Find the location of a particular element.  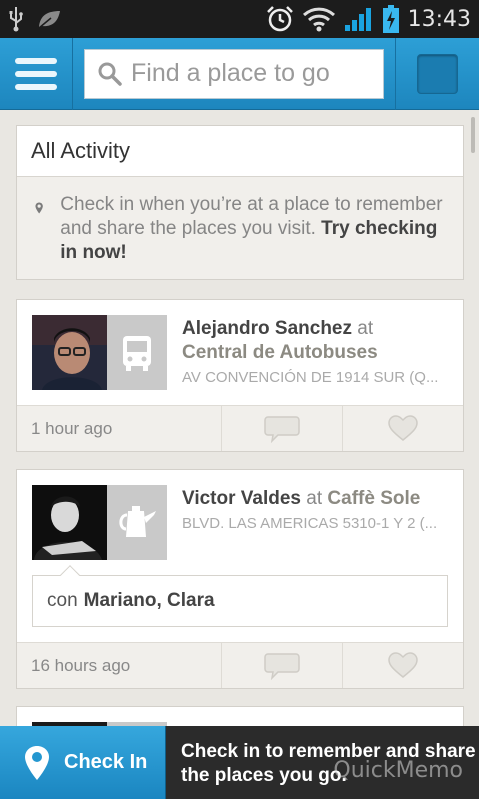

search-box is located at coordinates (234, 73).